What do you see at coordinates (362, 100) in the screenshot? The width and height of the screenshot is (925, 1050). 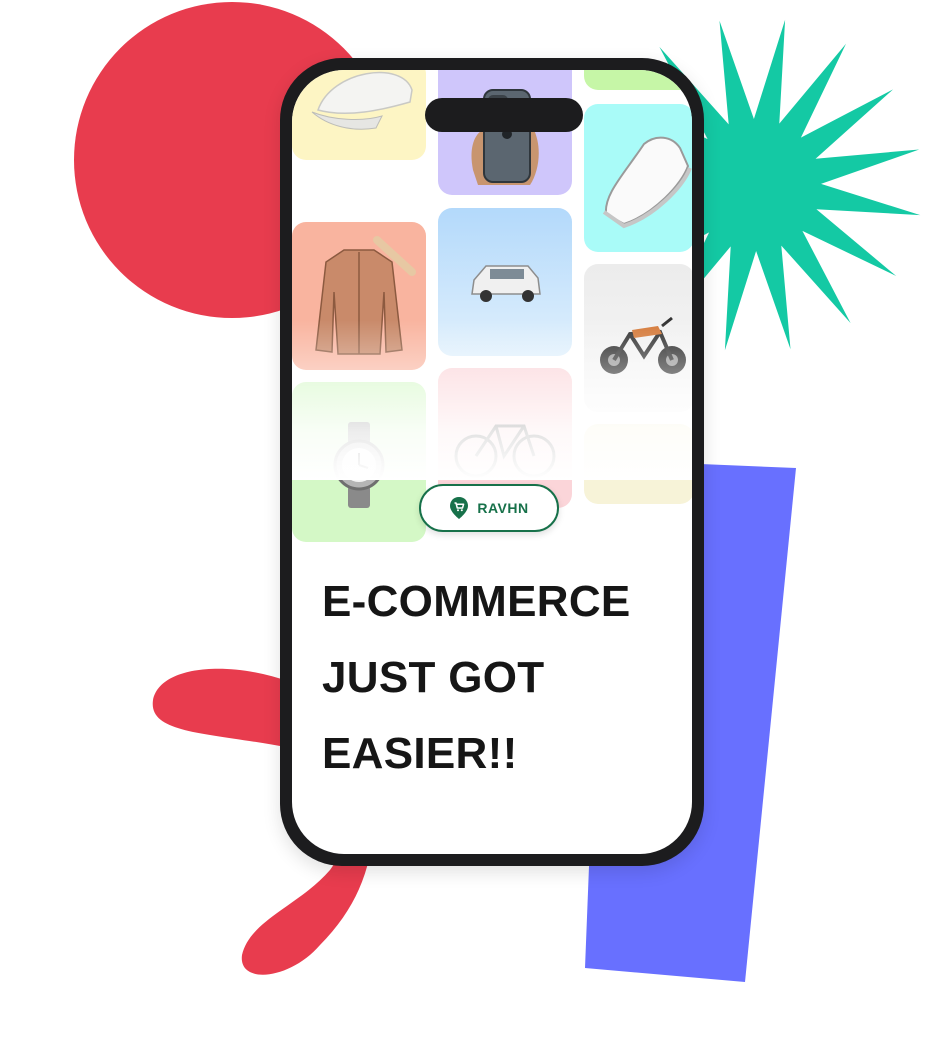 I see `cap-icon` at bounding box center [362, 100].